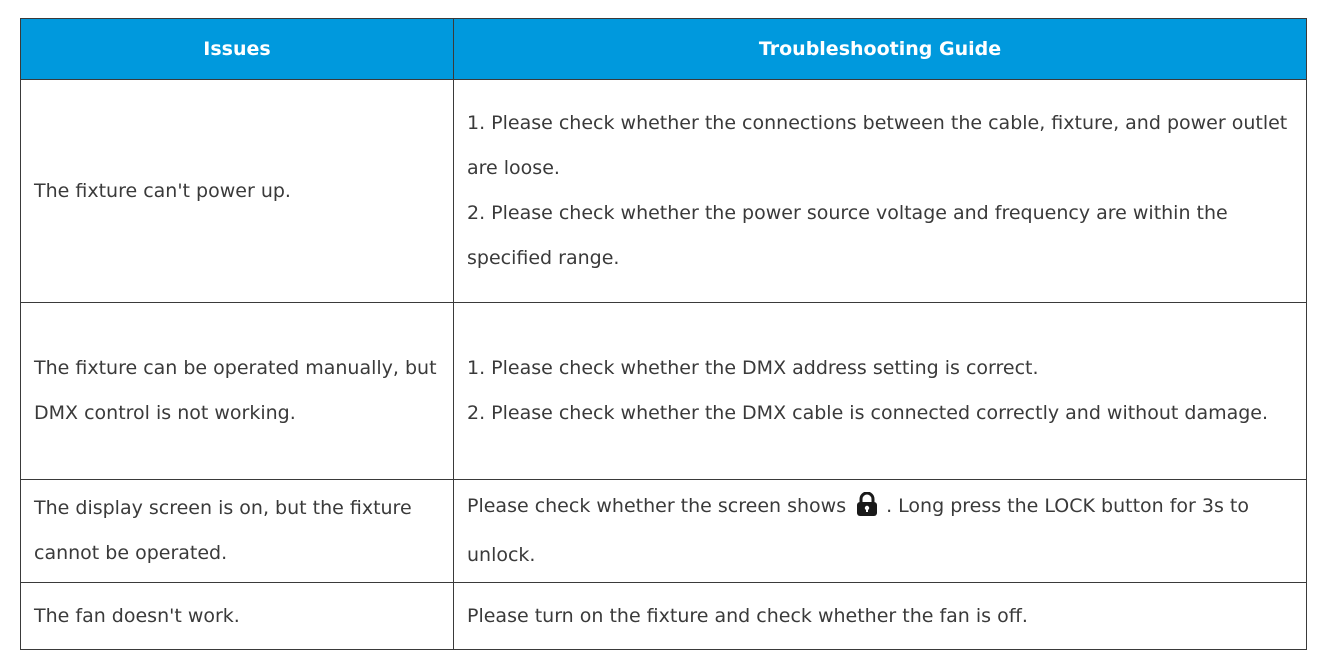  Describe the element at coordinates (237, 49) in the screenshot. I see `header-issues: Issues` at that location.